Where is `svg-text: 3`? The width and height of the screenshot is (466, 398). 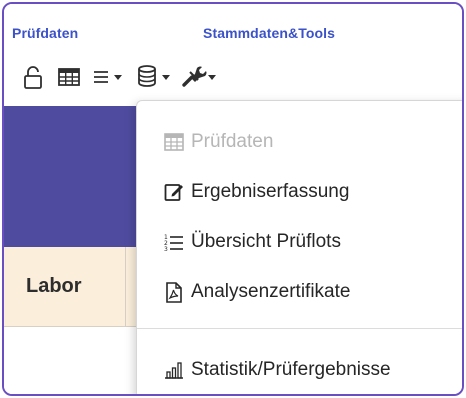 svg-text: 3 is located at coordinates (166, 248).